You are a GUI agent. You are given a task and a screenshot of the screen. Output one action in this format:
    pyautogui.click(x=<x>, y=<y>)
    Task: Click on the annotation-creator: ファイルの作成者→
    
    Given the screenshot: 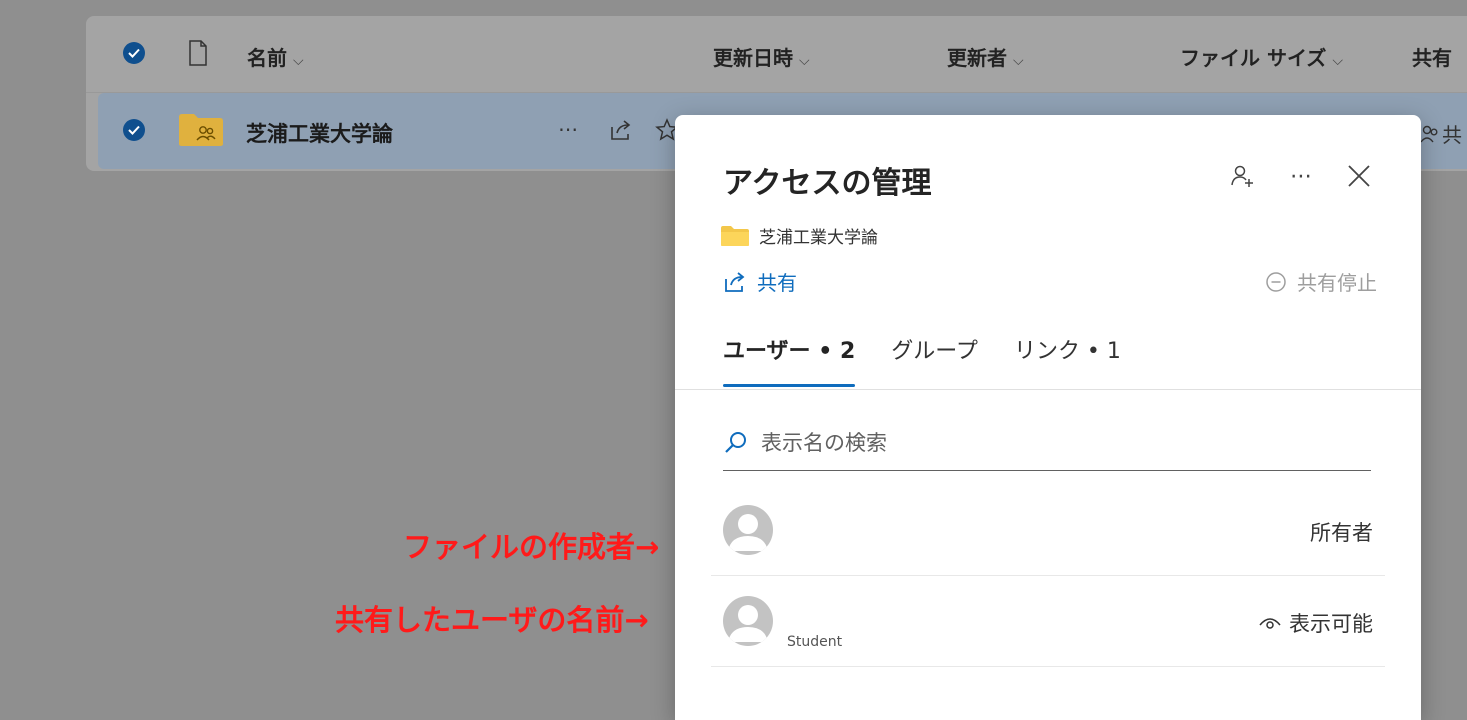 What is the action you would take?
    pyautogui.click(x=531, y=547)
    